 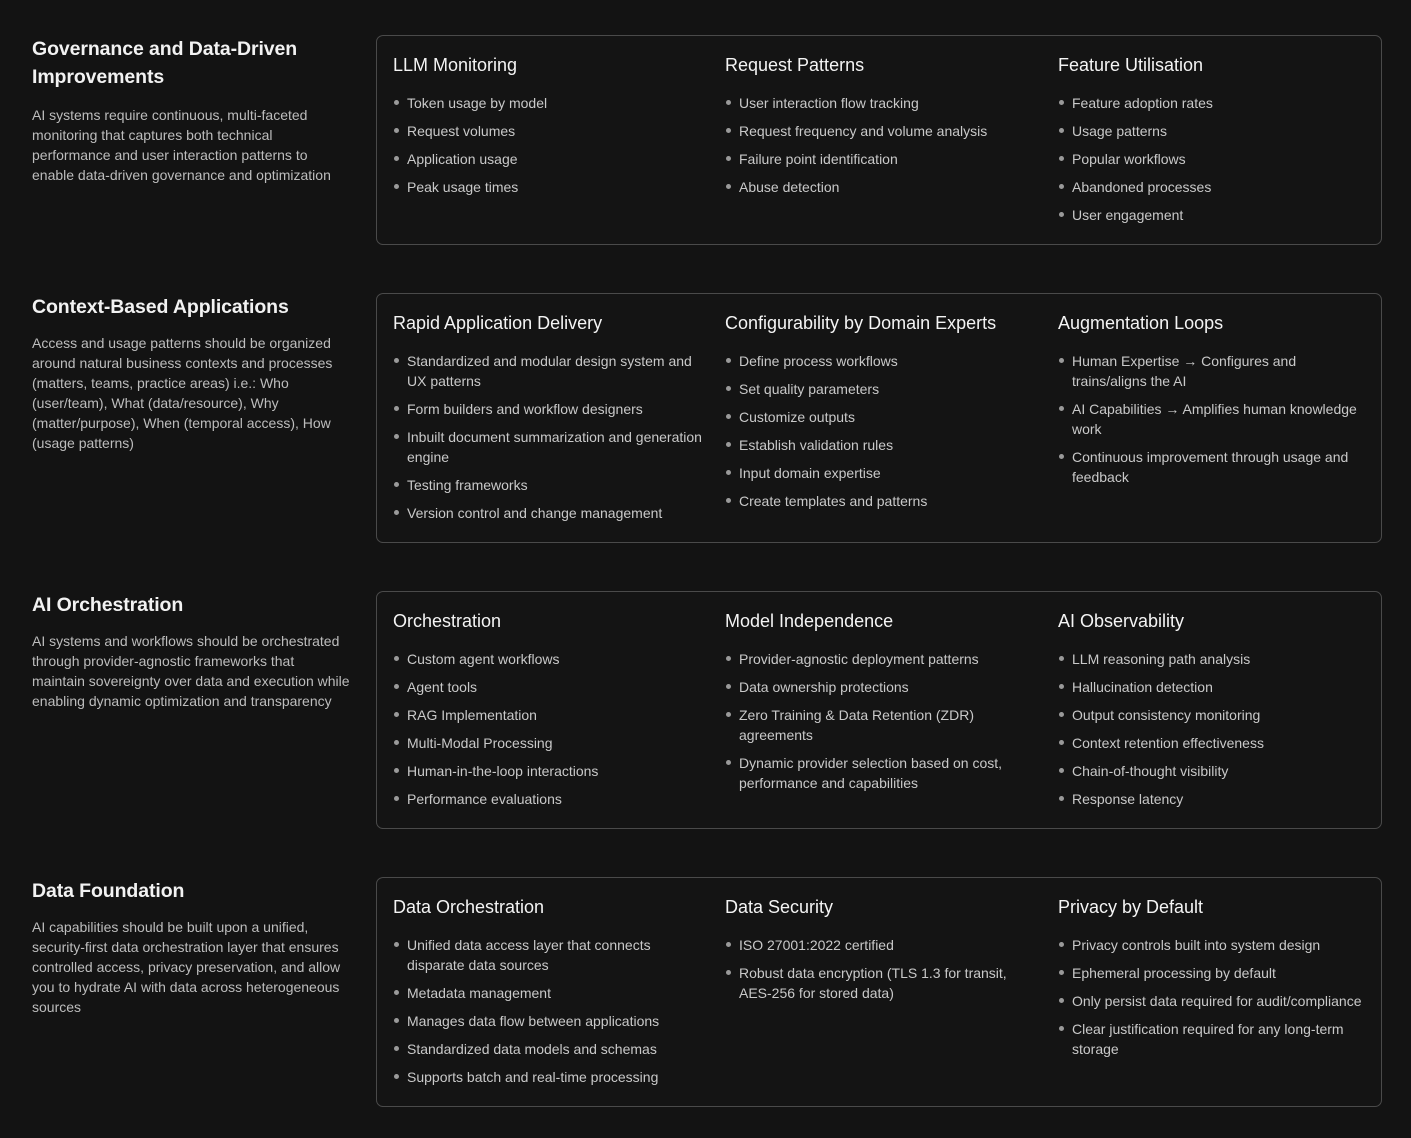 I want to click on list-item-text: Form builders and workflow designers, so click(x=525, y=409).